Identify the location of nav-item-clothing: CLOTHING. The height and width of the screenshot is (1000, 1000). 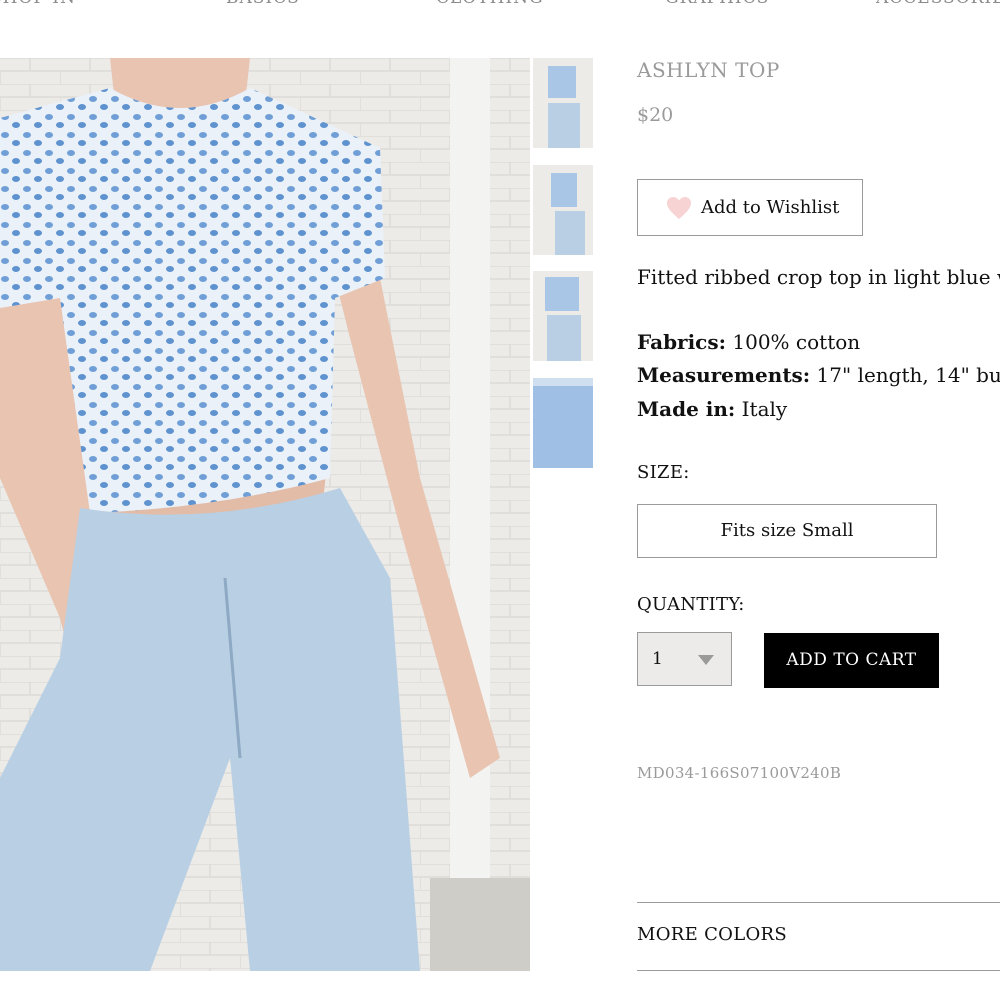
(490, 4).